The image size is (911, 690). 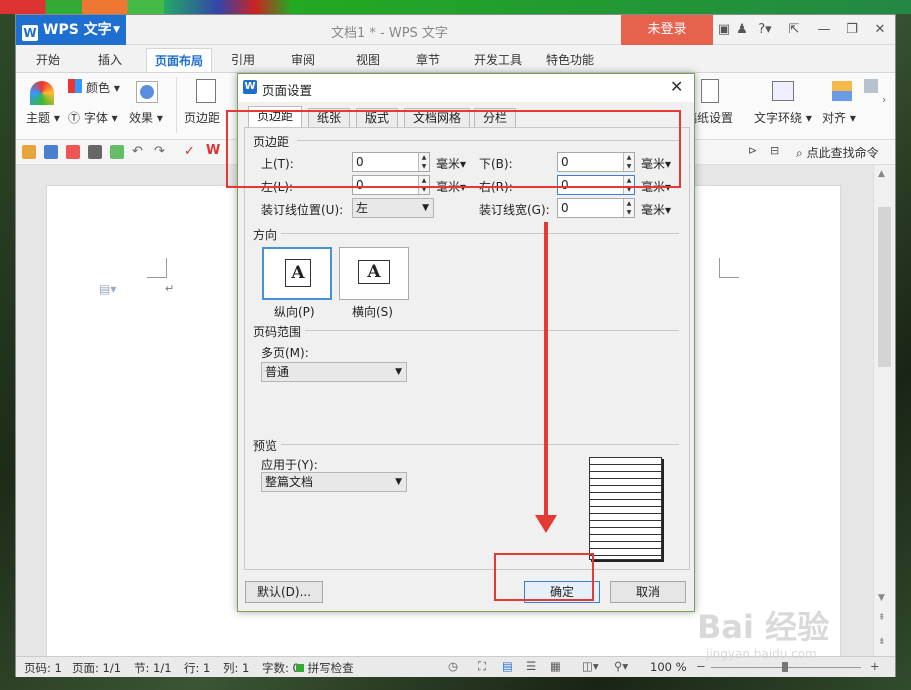 What do you see at coordinates (213, 150) in the screenshot?
I see `wps-w-icon: W` at bounding box center [213, 150].